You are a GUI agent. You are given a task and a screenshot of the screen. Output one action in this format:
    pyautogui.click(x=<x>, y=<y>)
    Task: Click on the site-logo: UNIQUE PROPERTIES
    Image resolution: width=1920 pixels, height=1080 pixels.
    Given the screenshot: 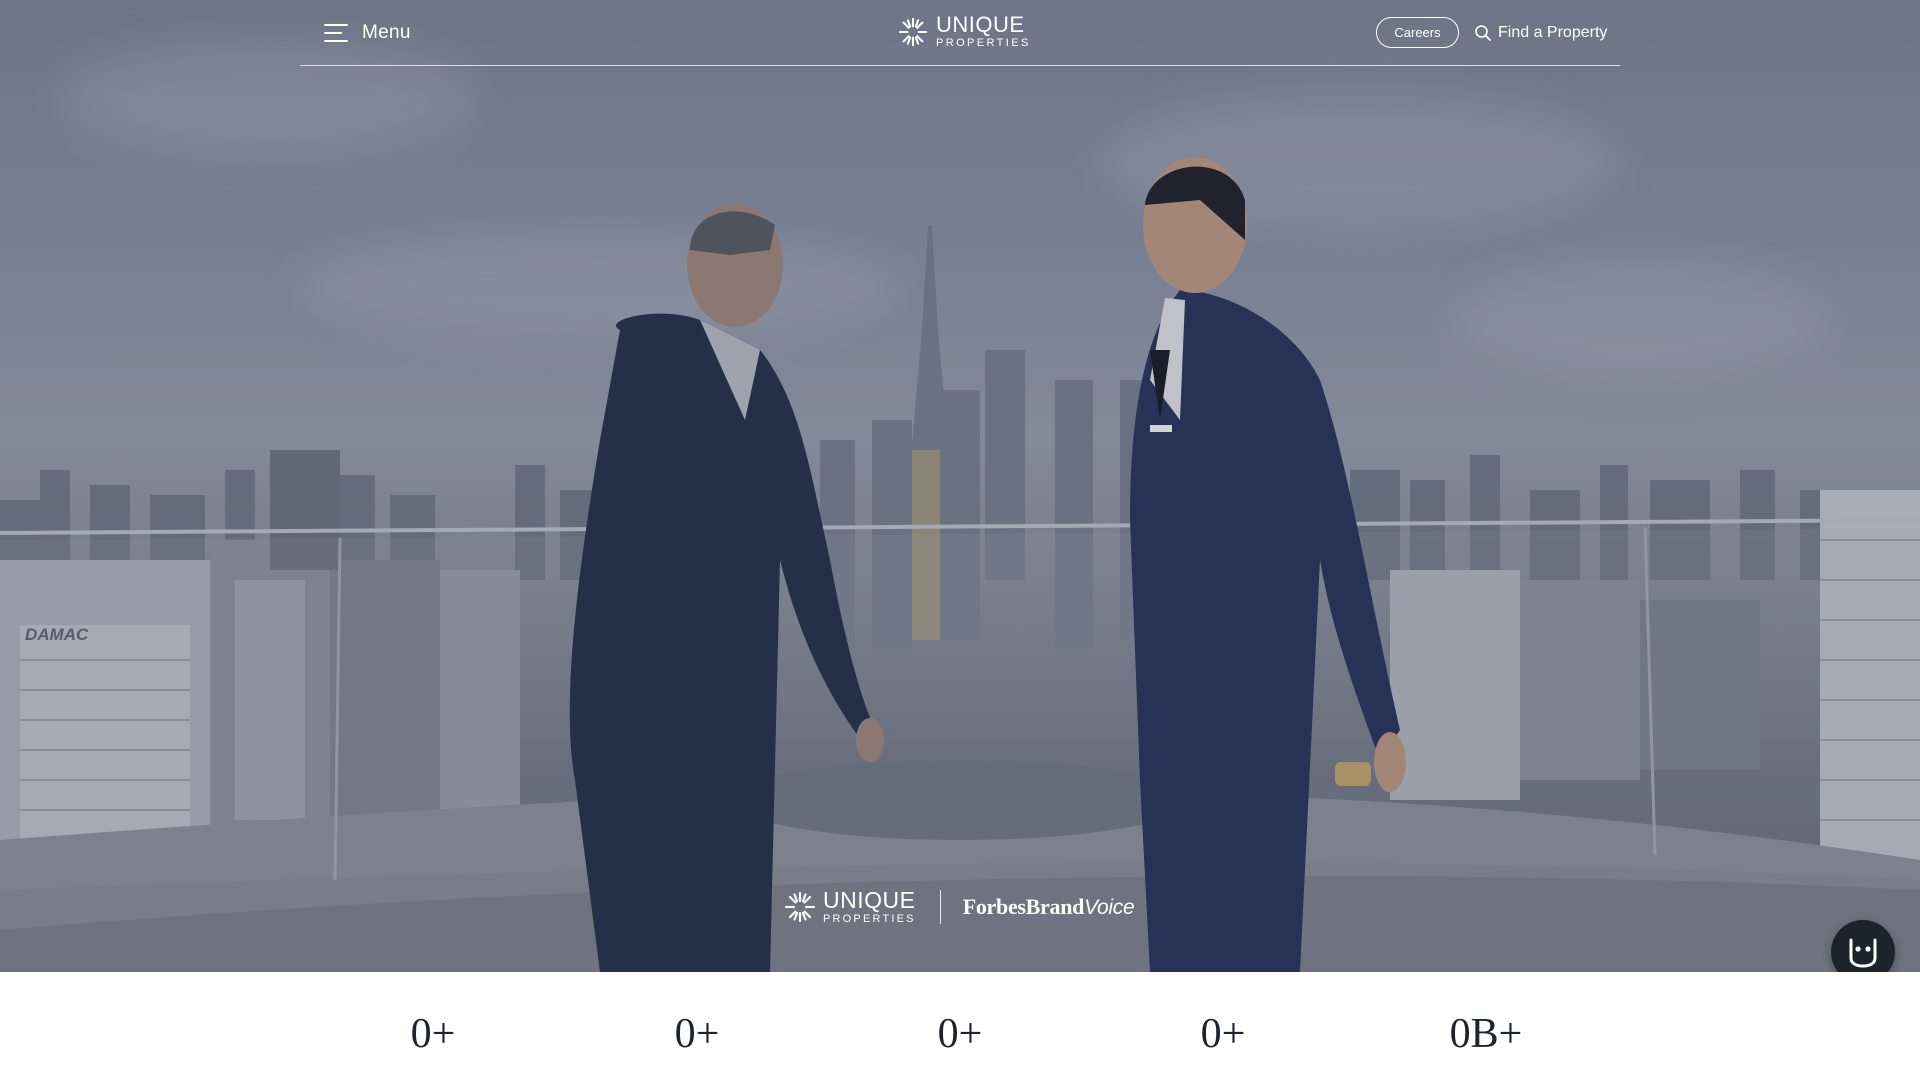 What is the action you would take?
    pyautogui.click(x=964, y=31)
    